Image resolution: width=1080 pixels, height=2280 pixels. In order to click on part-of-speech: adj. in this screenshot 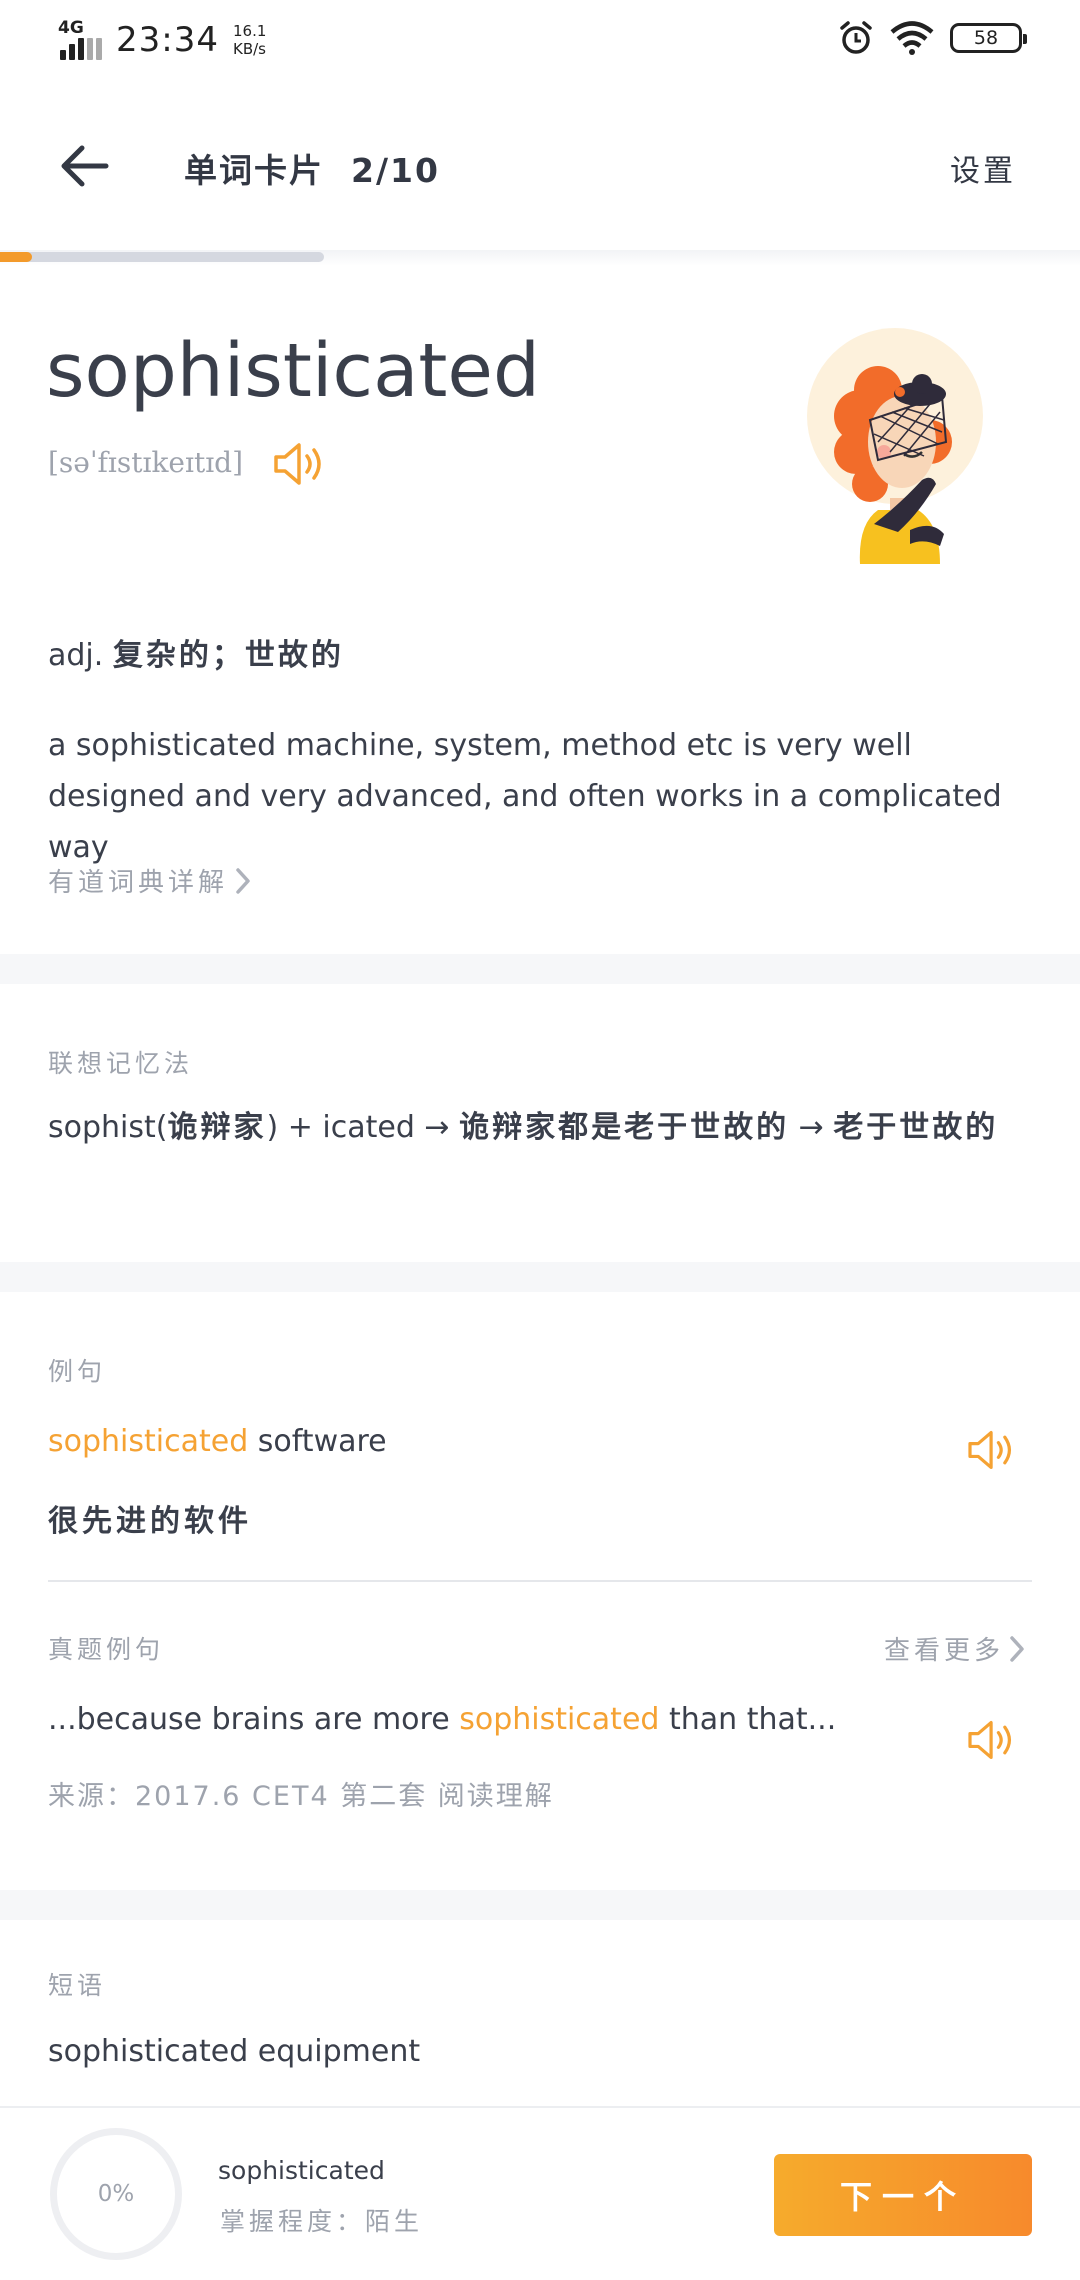, I will do `click(76, 655)`.